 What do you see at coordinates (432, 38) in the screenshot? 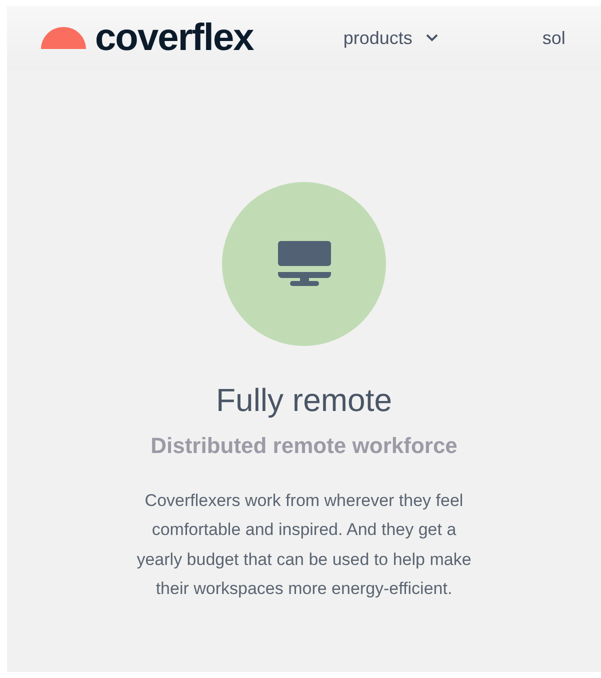
I see `chevron-down-icon` at bounding box center [432, 38].